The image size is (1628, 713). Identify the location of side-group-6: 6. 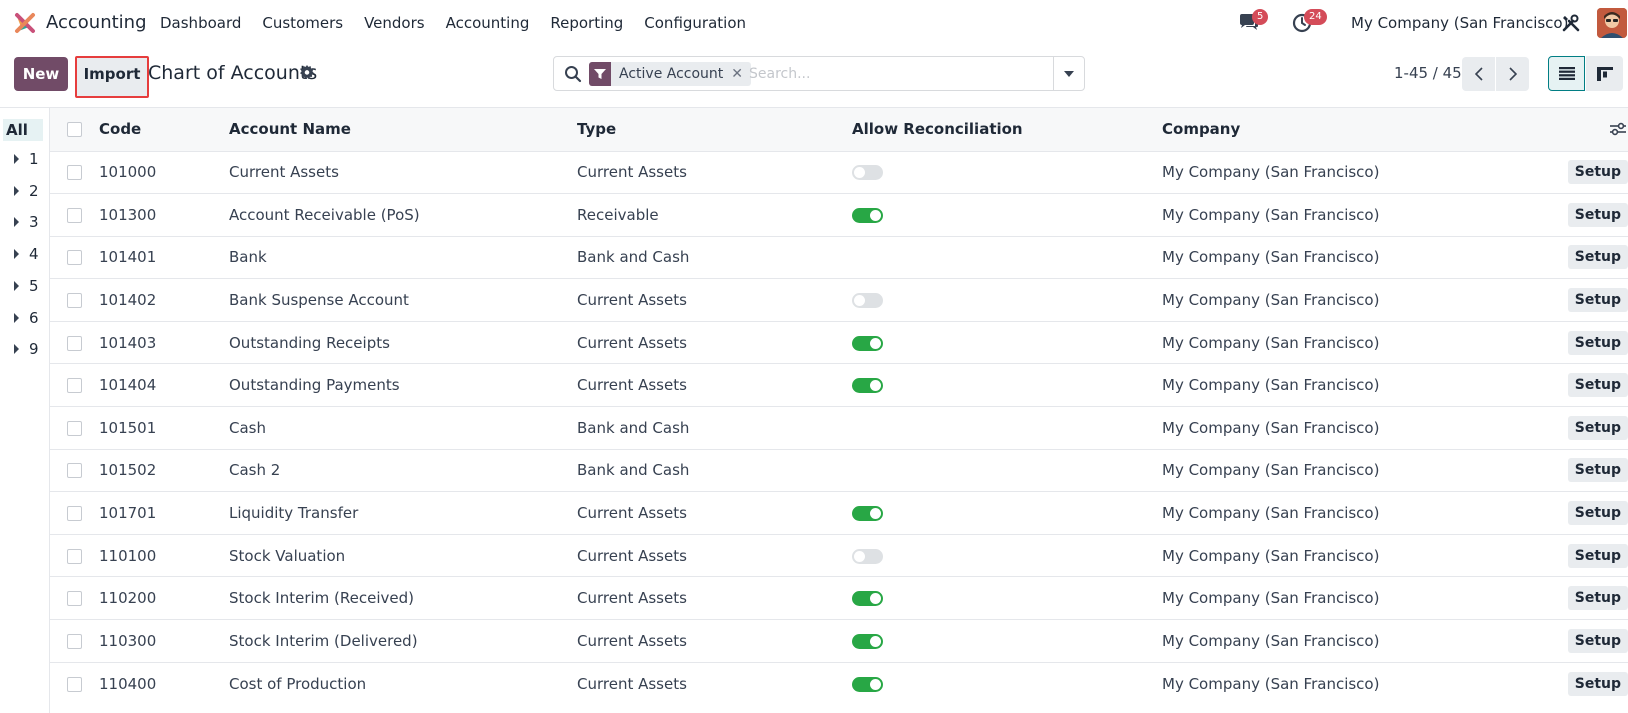
(26, 318).